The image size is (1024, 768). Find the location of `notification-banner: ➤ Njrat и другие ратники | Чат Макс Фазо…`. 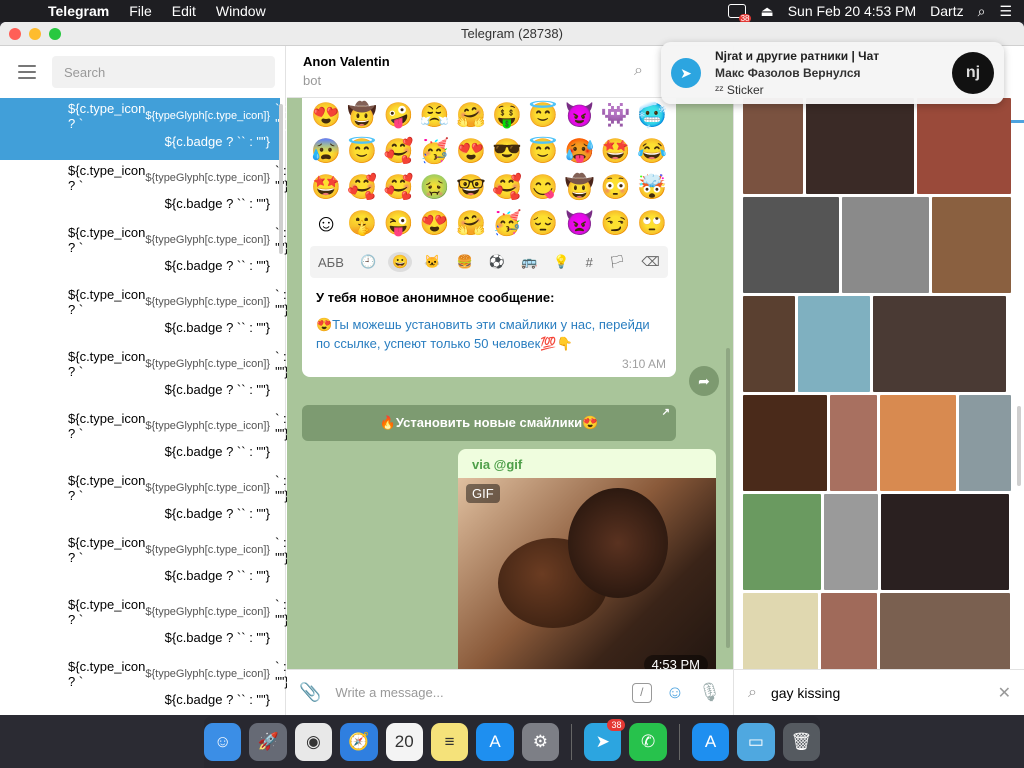

notification-banner: ➤ Njrat и другие ратники | Чат Макс Фазо… is located at coordinates (832, 73).